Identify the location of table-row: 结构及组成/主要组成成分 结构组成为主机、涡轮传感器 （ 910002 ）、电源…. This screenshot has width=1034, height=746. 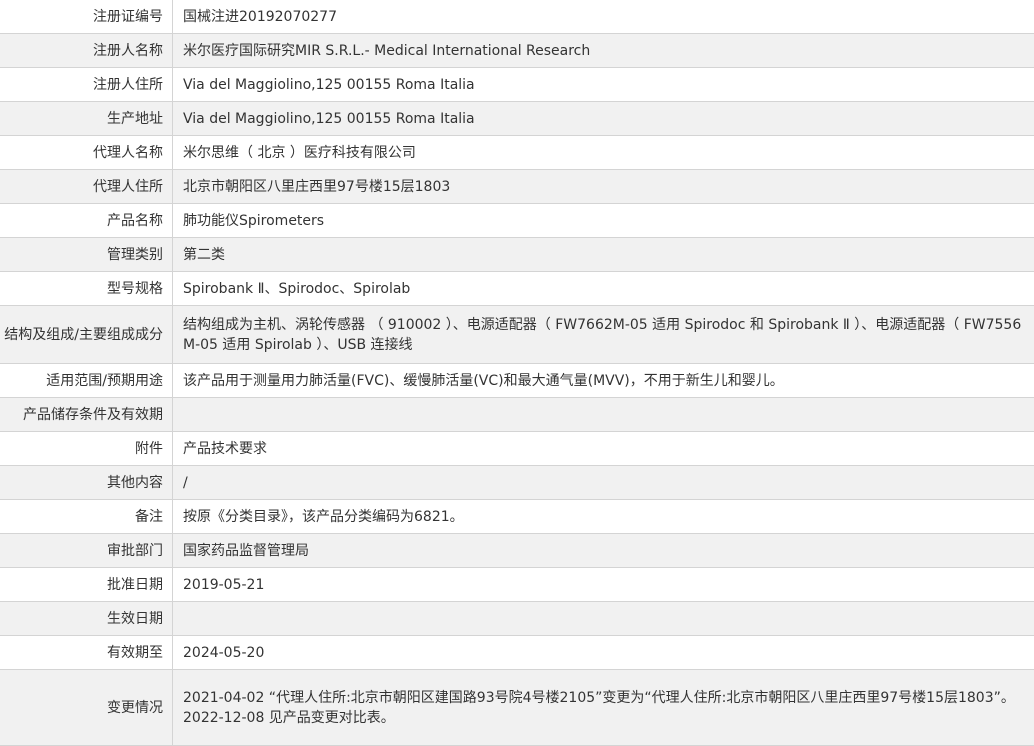
(517, 334).